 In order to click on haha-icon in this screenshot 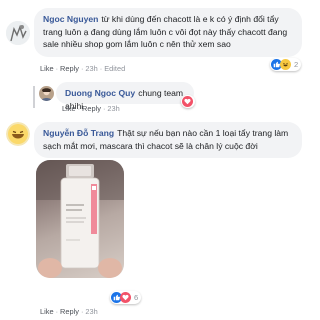, I will do `click(285, 64)`.